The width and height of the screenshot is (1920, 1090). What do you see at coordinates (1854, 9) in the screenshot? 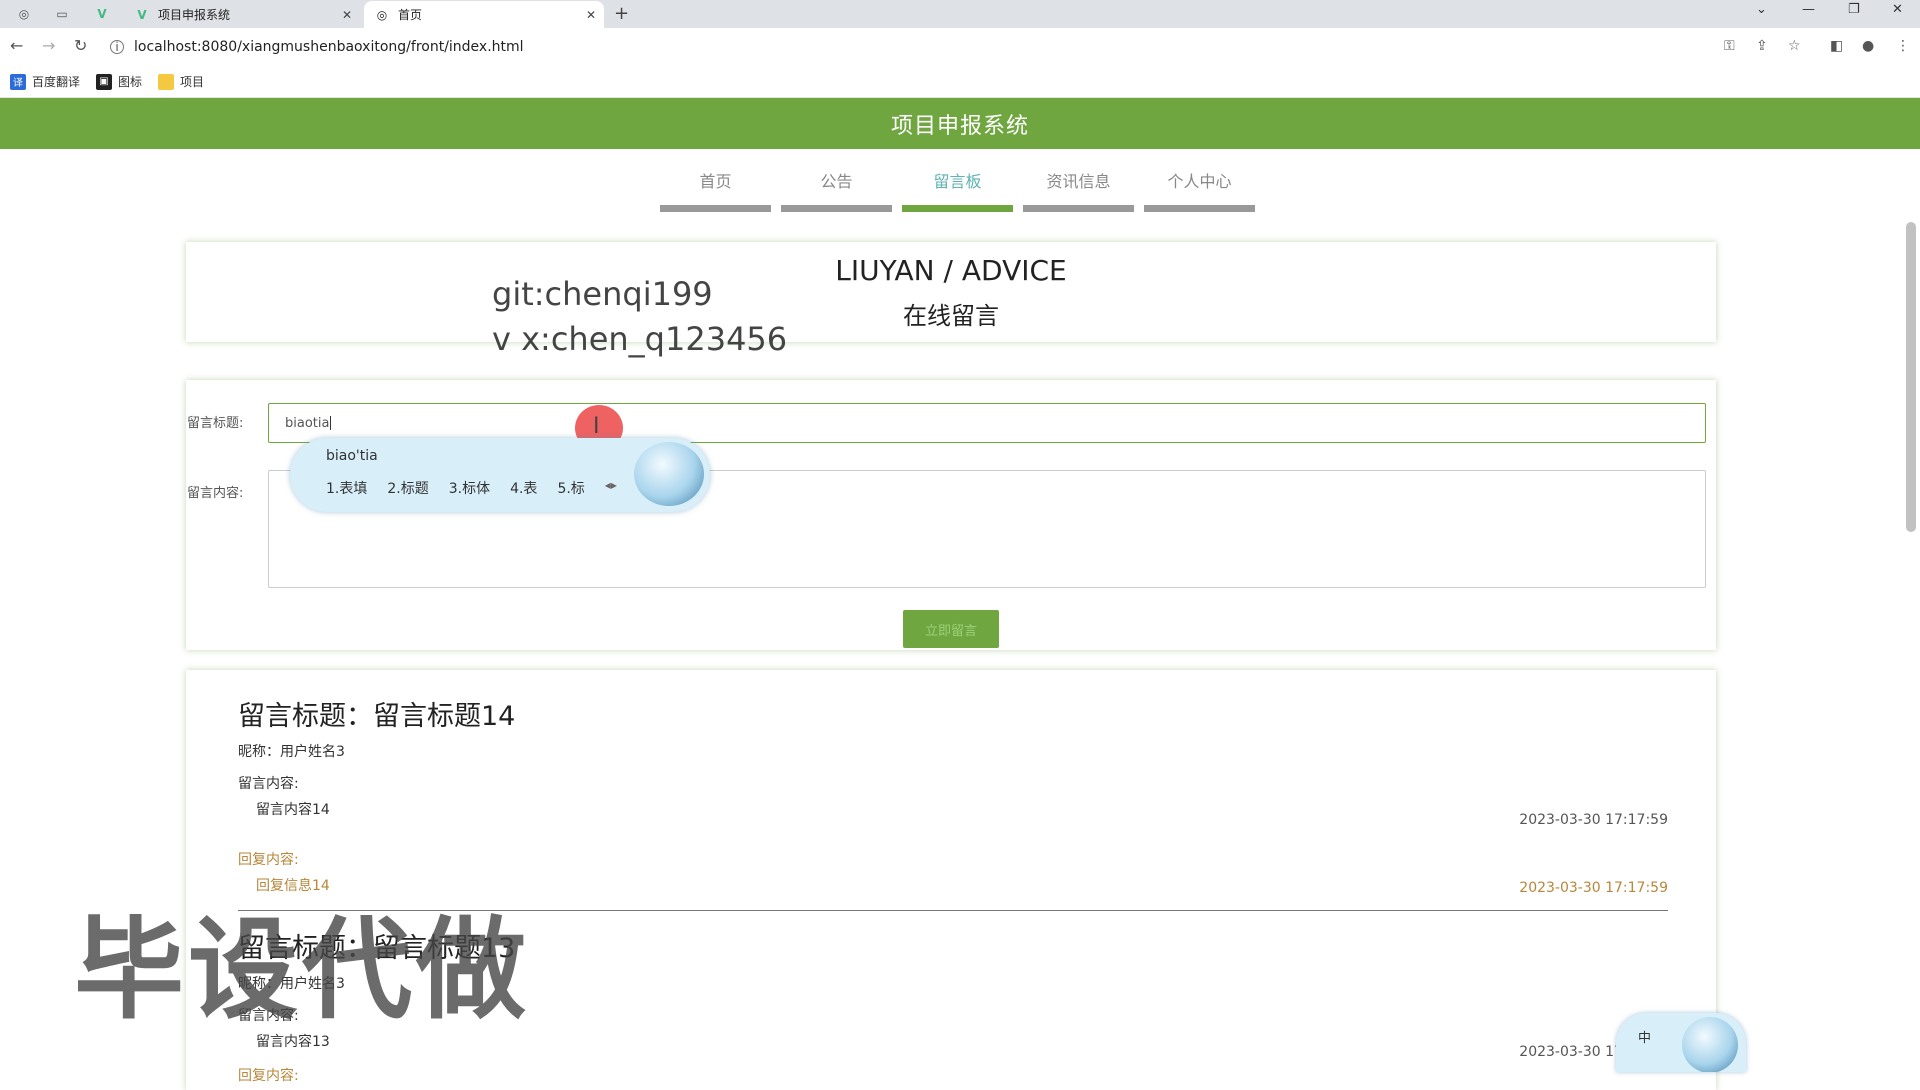
I see `restore-icon: ❐` at bounding box center [1854, 9].